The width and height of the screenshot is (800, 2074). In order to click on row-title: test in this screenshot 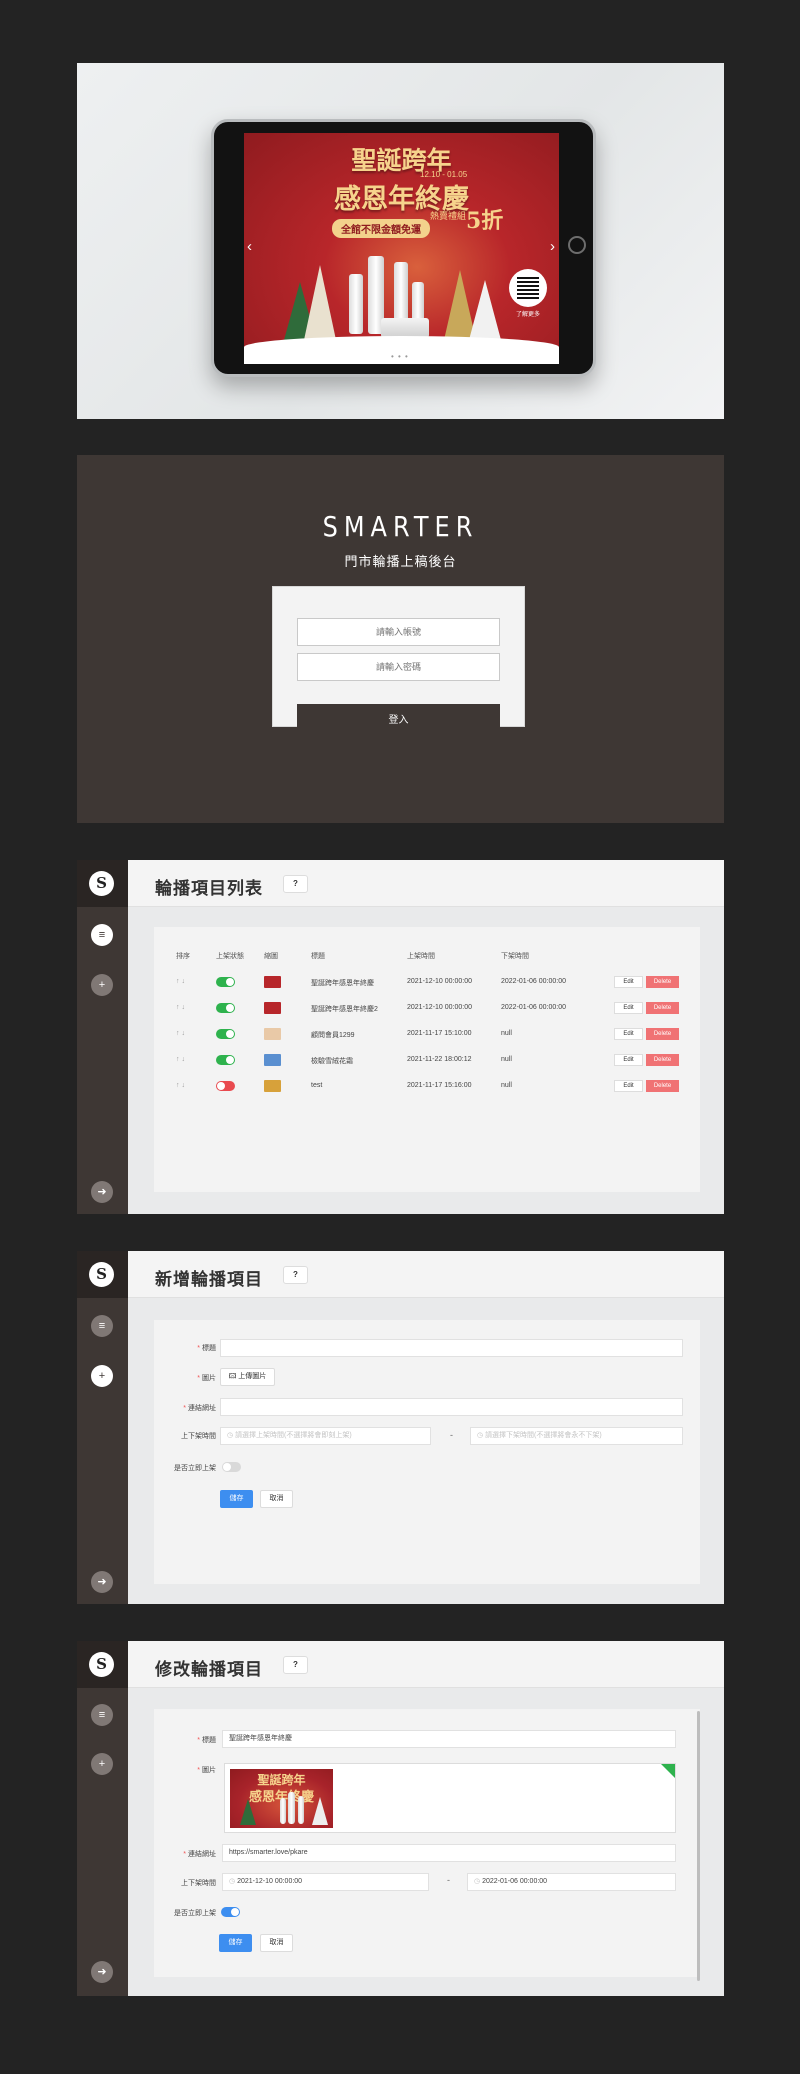, I will do `click(317, 1085)`.